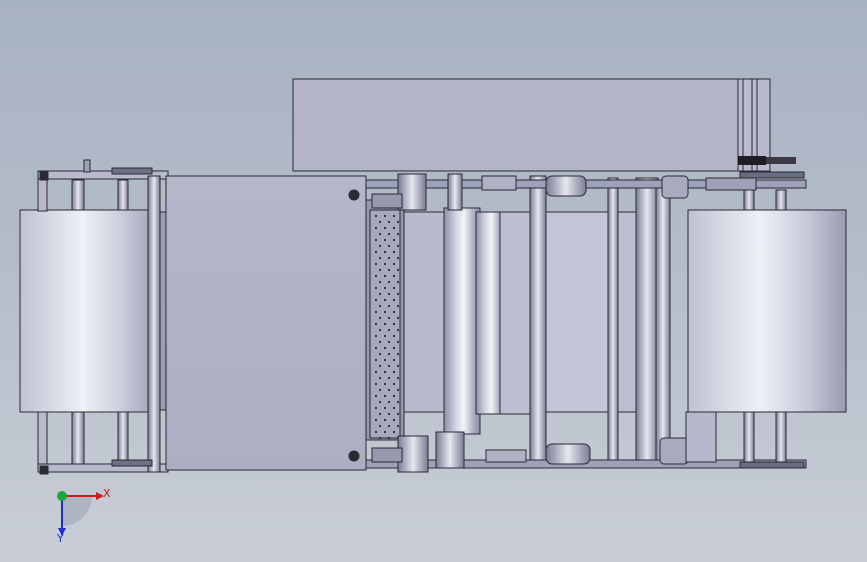 The width and height of the screenshot is (867, 562). I want to click on axis-x-label: X, so click(107, 493).